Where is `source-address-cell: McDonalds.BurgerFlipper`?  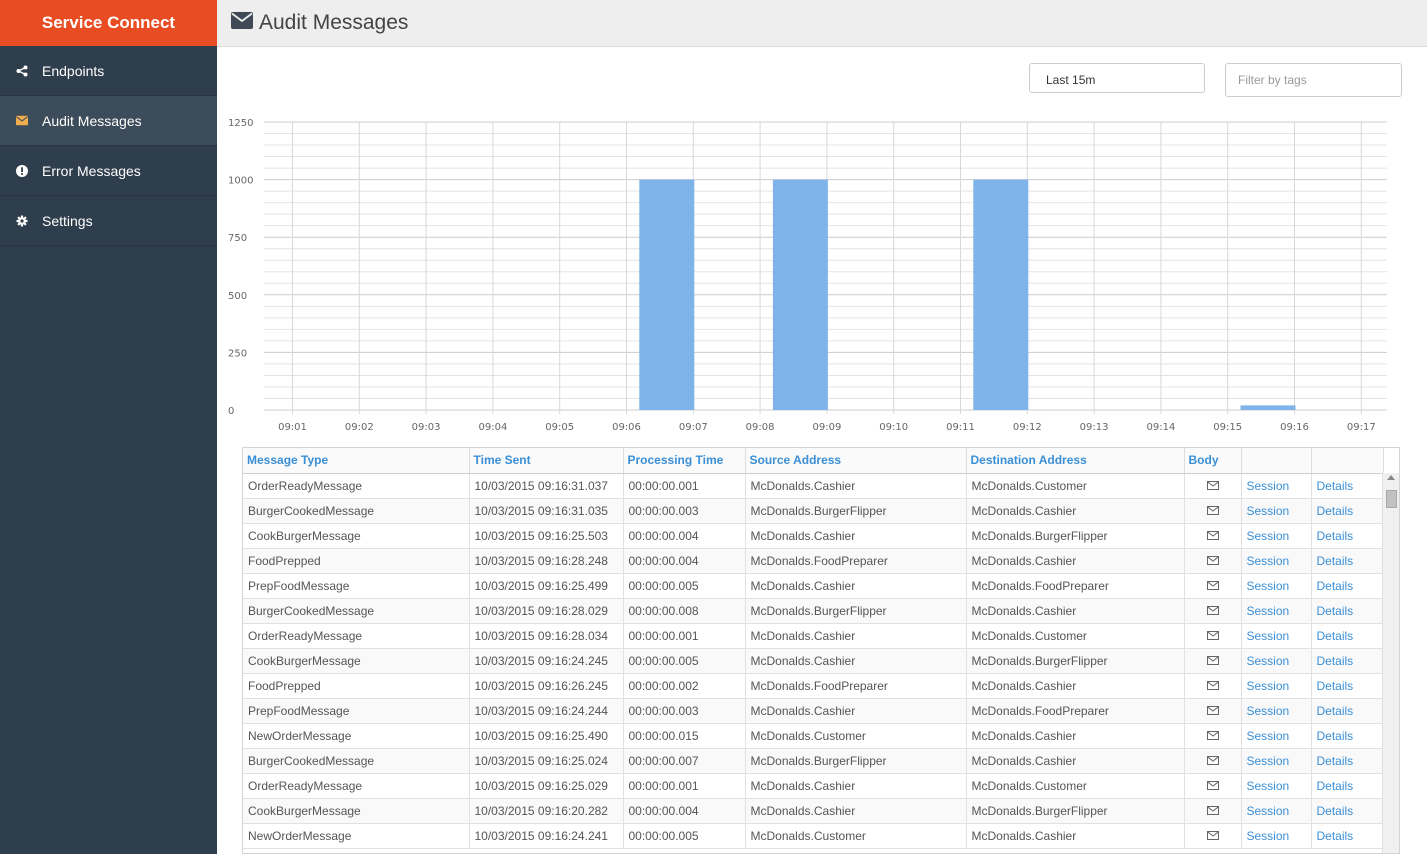 source-address-cell: McDonalds.BurgerFlipper is located at coordinates (856, 761).